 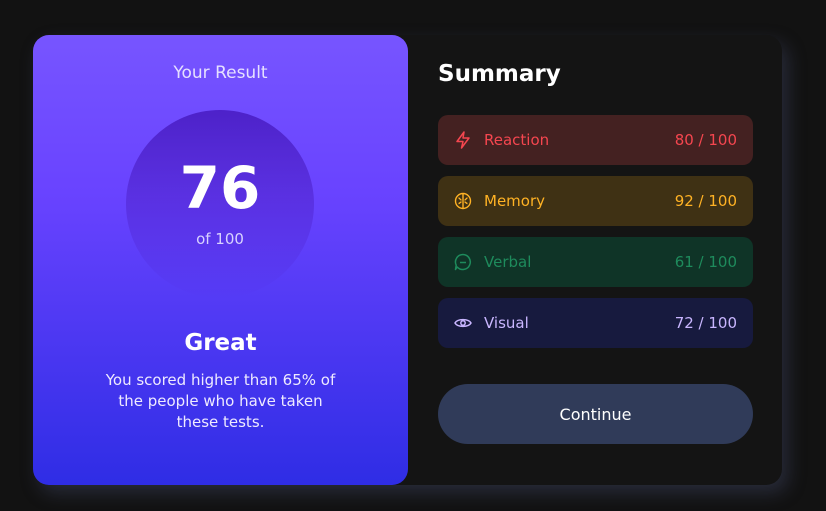 What do you see at coordinates (595, 201) in the screenshot?
I see `summary-item-memory: Memory 92 / 100` at bounding box center [595, 201].